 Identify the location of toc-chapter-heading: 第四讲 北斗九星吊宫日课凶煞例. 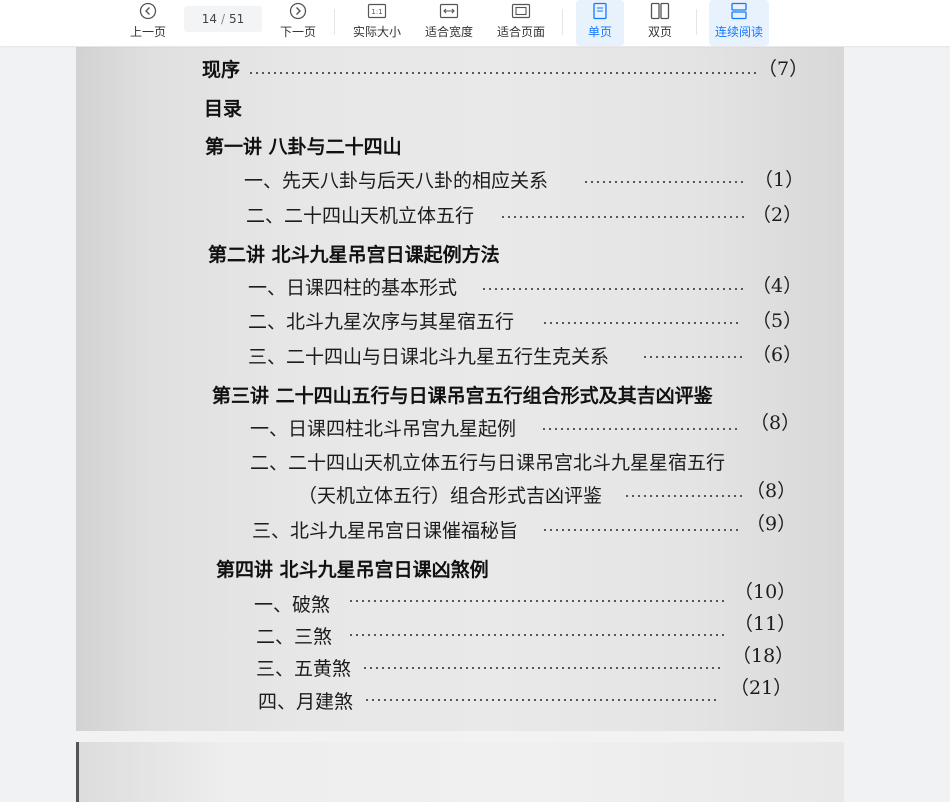
(352, 570).